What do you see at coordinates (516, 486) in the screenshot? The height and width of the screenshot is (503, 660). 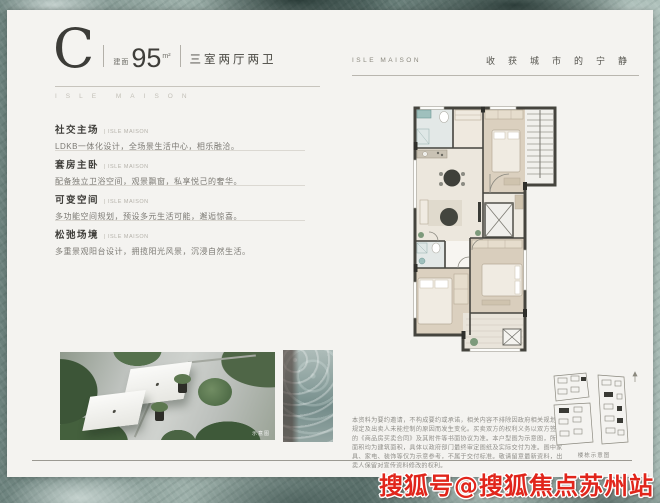 I see `watermark-text: 搜狐号@搜狐焦点苏州站` at bounding box center [516, 486].